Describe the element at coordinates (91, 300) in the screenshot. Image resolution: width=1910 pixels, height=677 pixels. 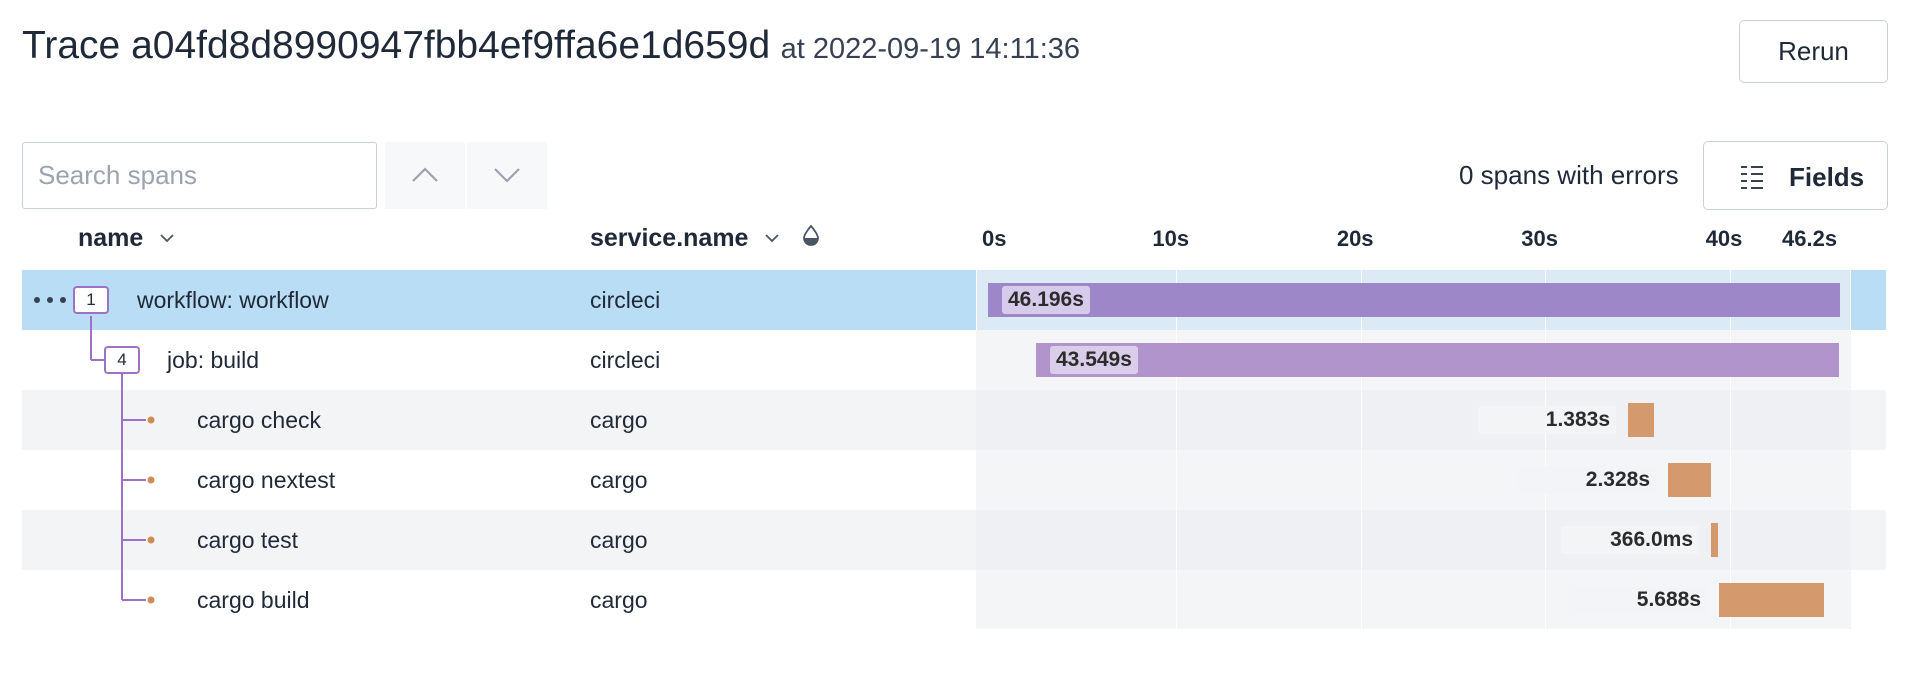
I see `child-count-toggle: 1` at that location.